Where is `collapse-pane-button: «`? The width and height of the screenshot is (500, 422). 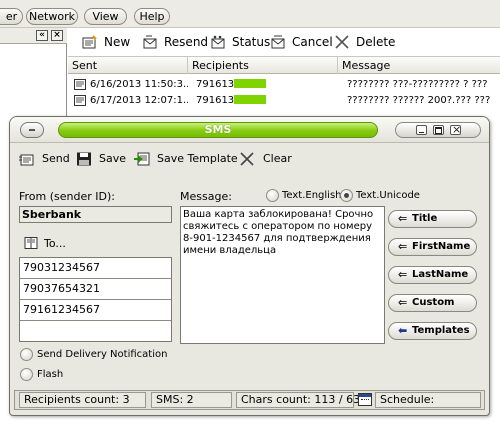
collapse-pane-button: « is located at coordinates (42, 35).